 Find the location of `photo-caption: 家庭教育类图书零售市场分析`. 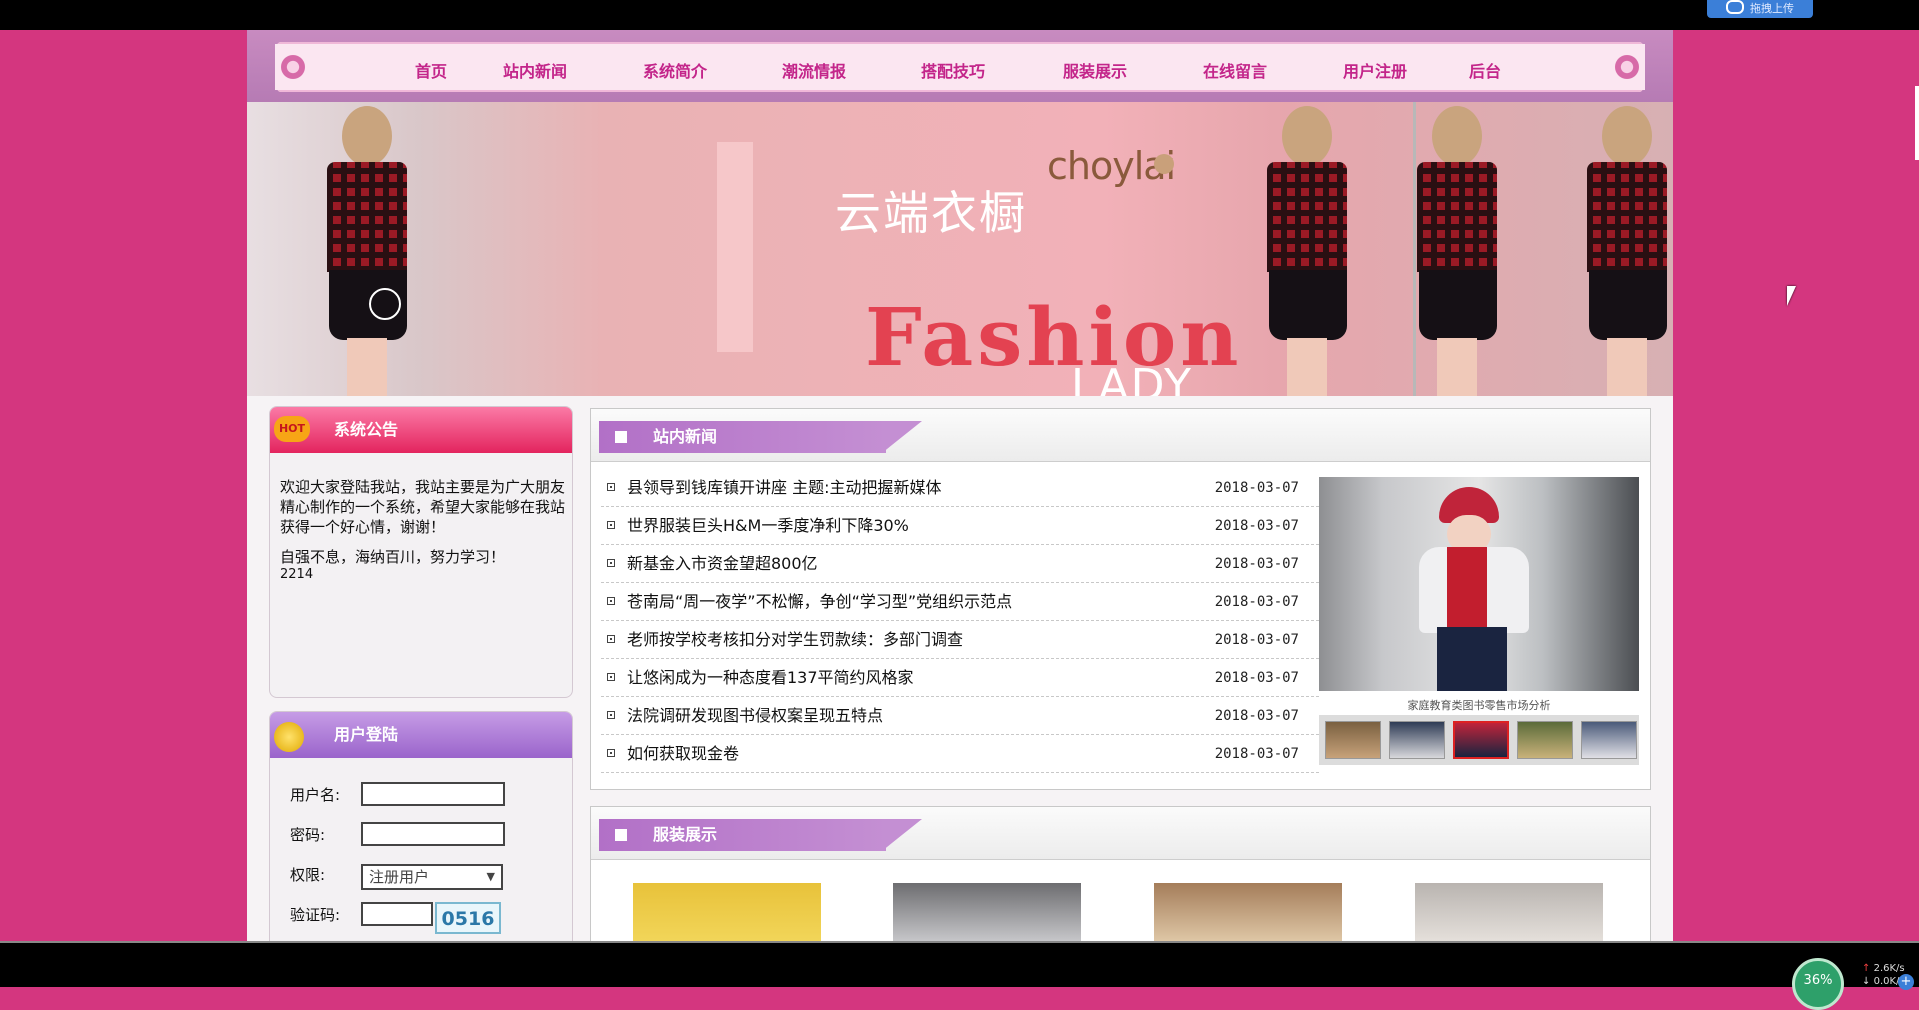

photo-caption: 家庭教育类图书零售市场分析 is located at coordinates (1479, 705).